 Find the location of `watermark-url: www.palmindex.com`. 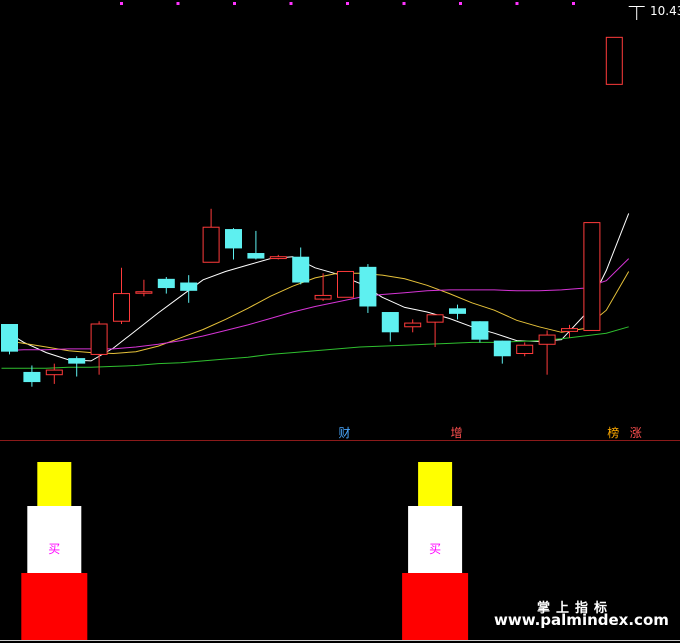

watermark-url: www.palmindex.com is located at coordinates (581, 620).